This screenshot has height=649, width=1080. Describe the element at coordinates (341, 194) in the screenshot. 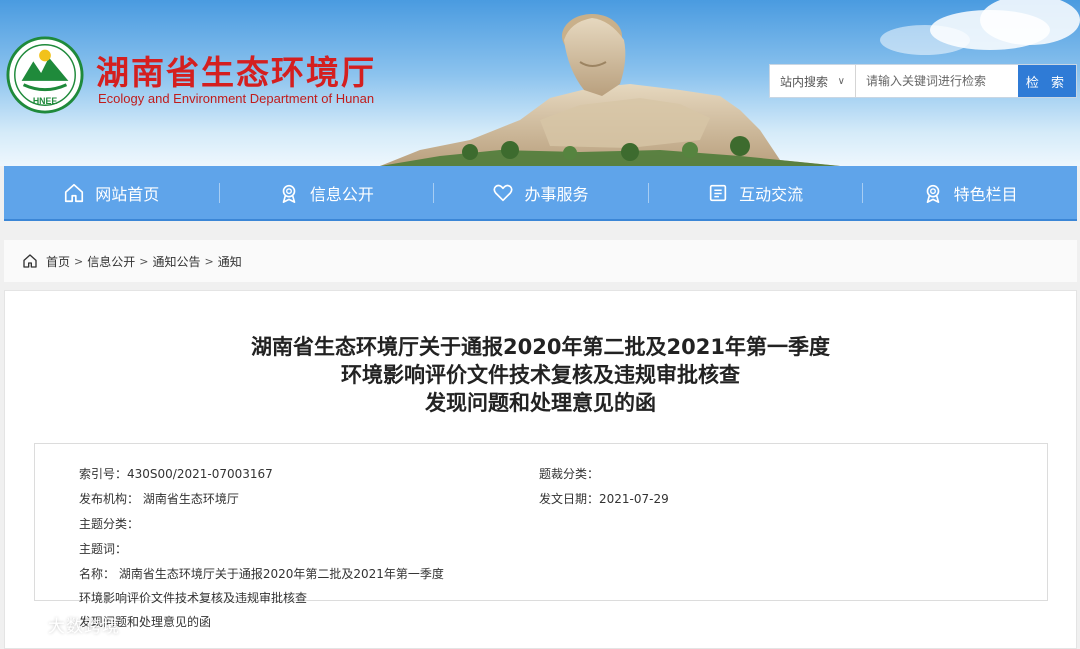

I see `nav-item-label: 信息公开` at that location.